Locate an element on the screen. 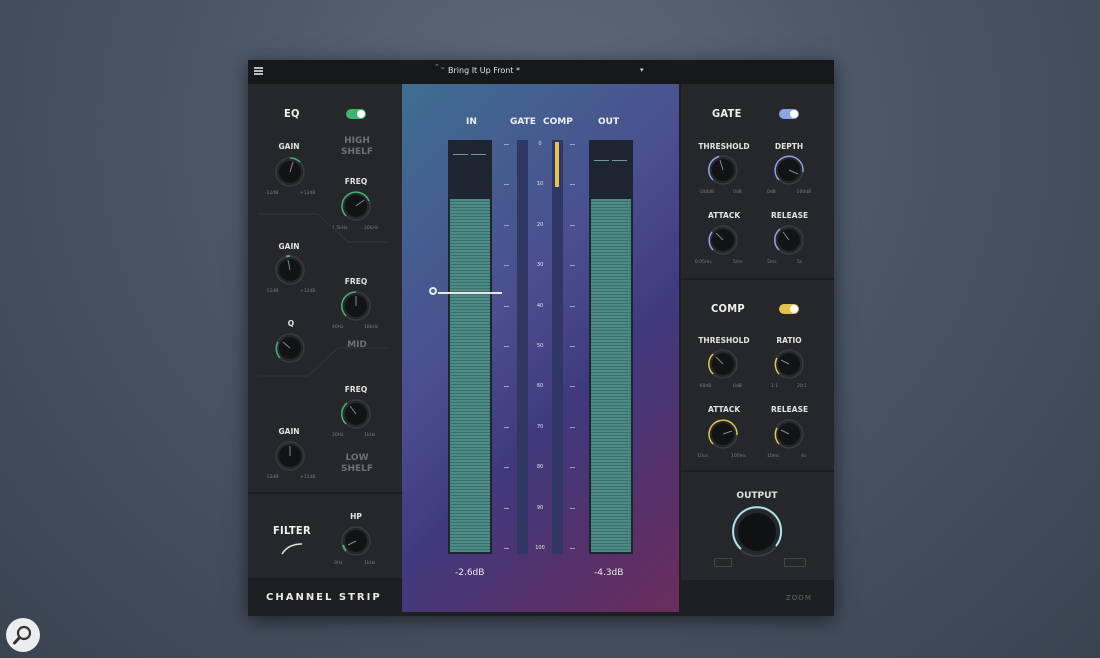 This screenshot has width=1100, height=658. gate-meter-label: GATE is located at coordinates (523, 122).